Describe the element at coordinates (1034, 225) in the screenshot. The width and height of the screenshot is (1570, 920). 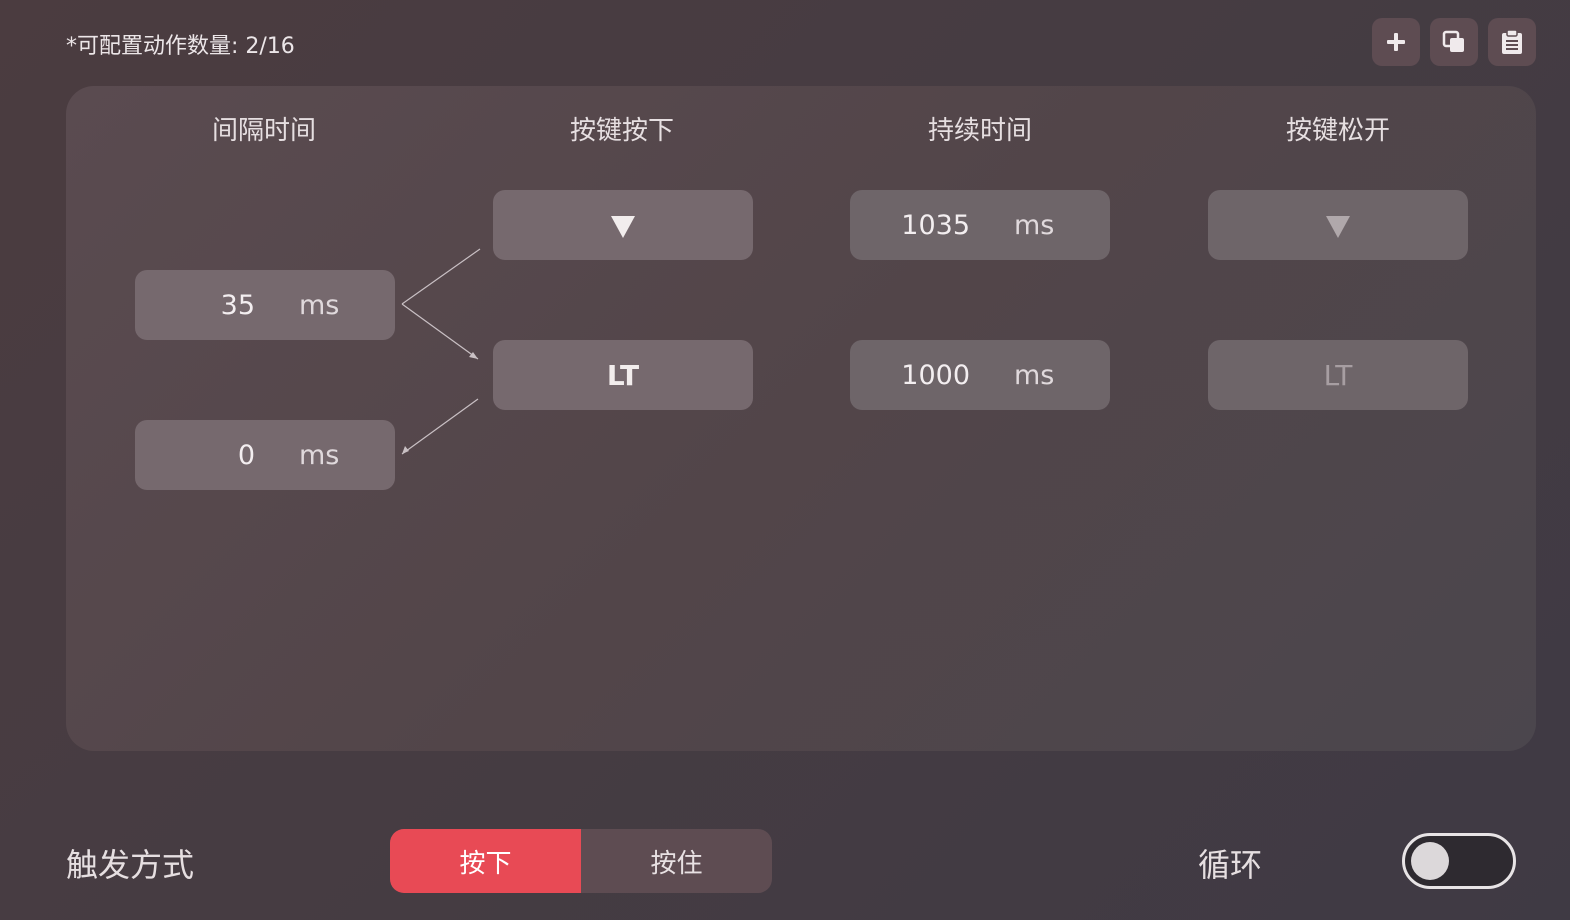
I see `duration-unit-1: ms` at that location.